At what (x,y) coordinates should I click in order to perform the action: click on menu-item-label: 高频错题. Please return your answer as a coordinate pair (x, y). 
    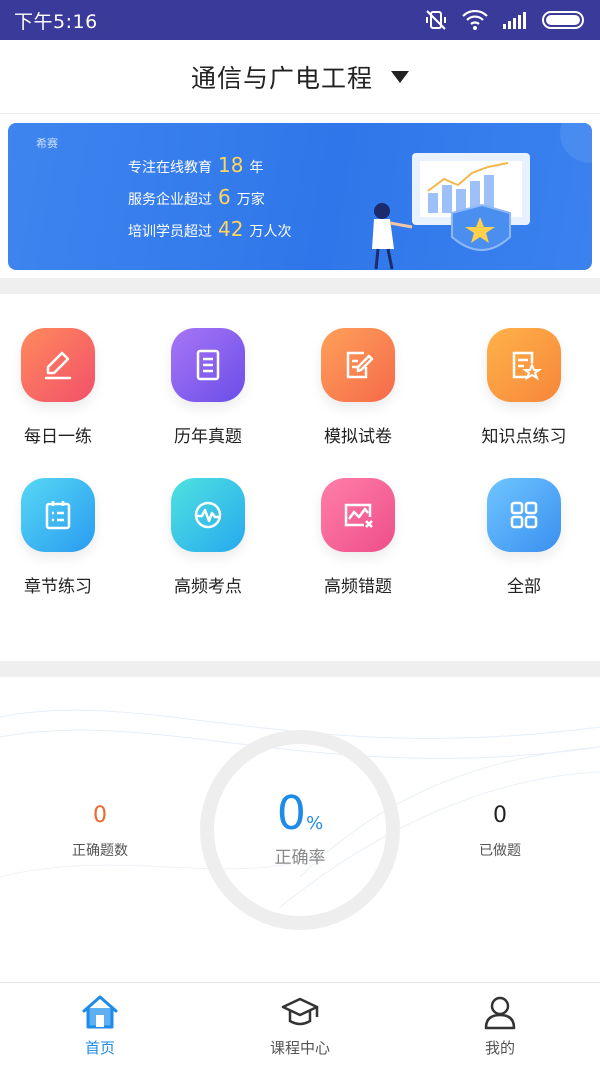
    Looking at the image, I should click on (358, 587).